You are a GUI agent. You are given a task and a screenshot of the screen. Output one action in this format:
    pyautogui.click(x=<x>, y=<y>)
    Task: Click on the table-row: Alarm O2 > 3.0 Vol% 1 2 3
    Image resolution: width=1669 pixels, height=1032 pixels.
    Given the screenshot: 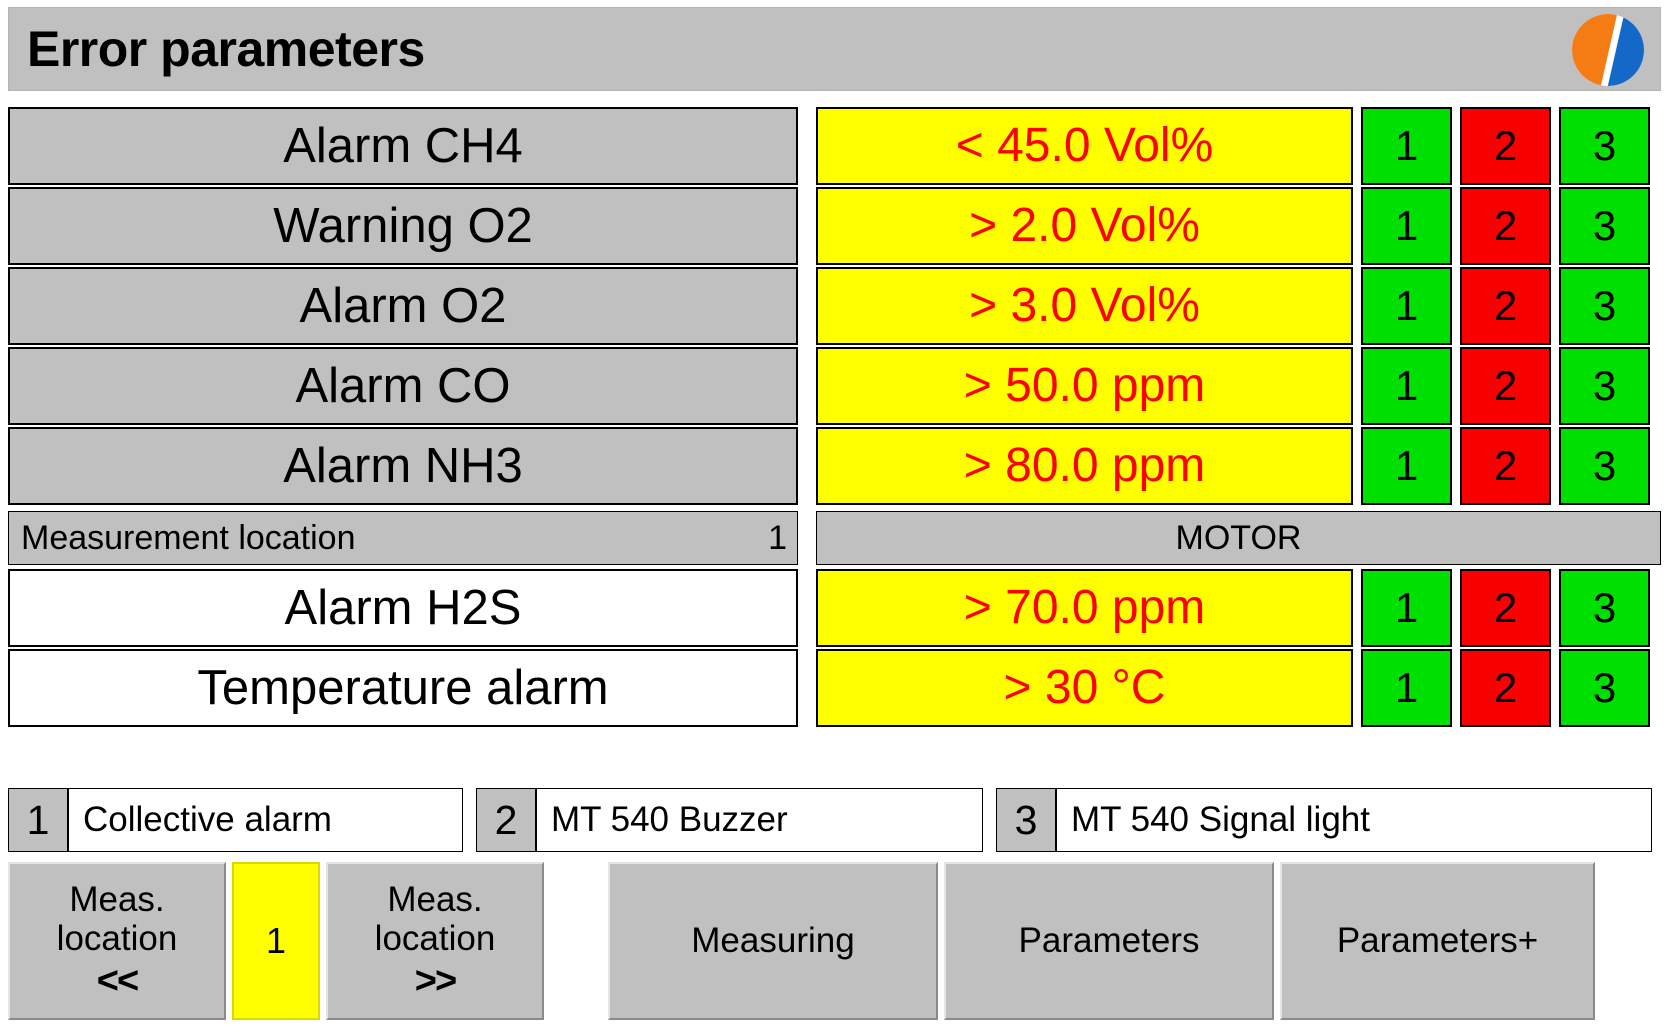 What is the action you would take?
    pyautogui.click(x=834, y=306)
    